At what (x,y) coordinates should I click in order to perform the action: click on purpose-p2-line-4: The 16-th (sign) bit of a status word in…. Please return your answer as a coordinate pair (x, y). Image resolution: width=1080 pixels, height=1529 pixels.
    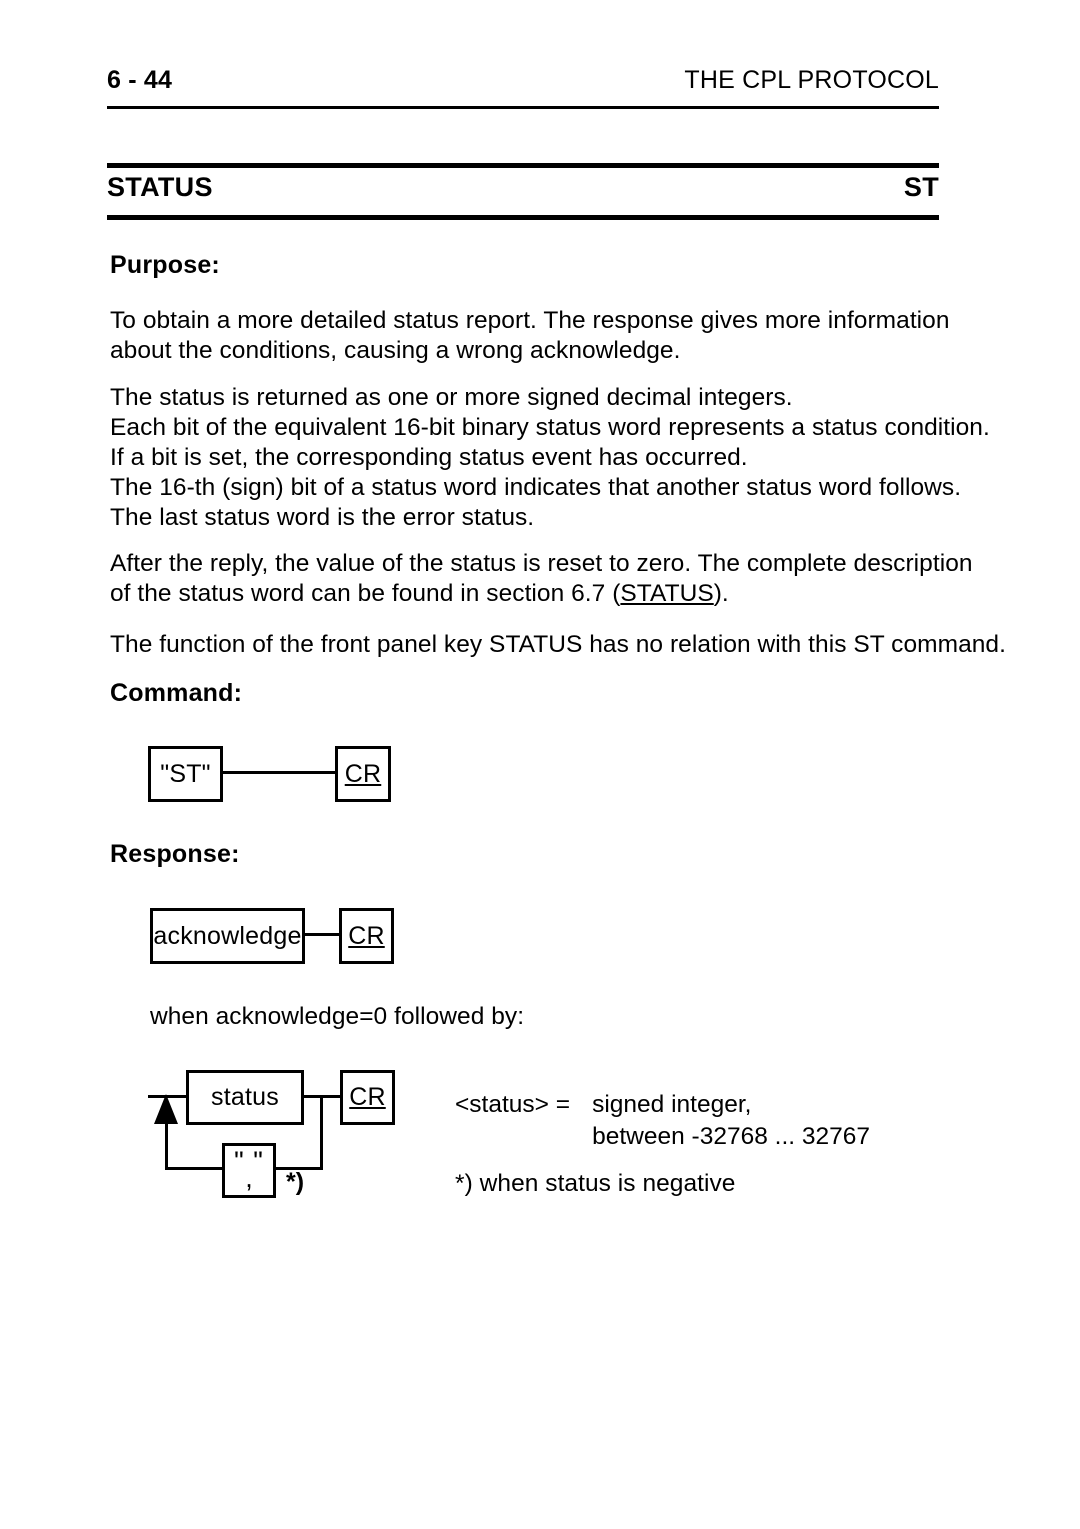
    Looking at the image, I should click on (536, 487).